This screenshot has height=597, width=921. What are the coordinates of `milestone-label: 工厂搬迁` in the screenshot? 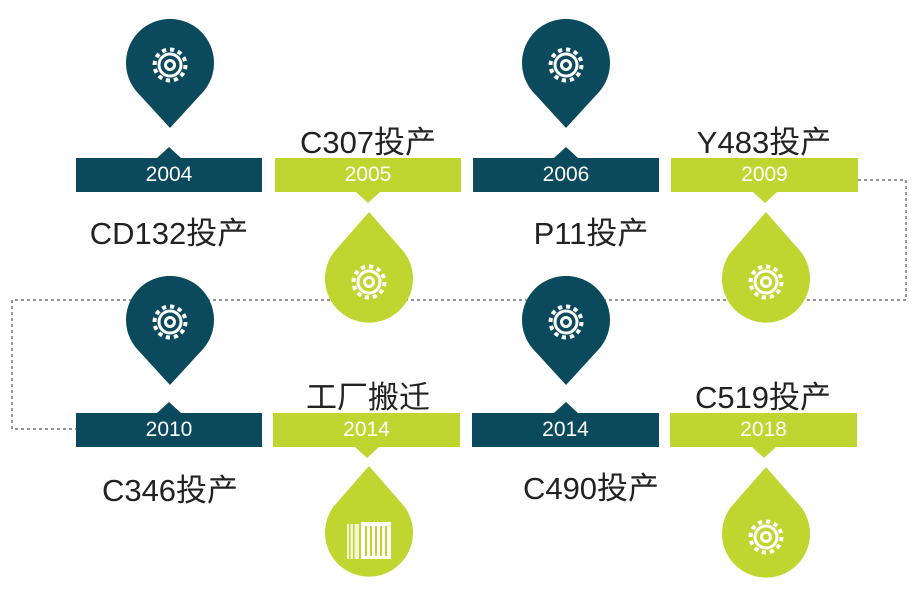 It's located at (368, 397).